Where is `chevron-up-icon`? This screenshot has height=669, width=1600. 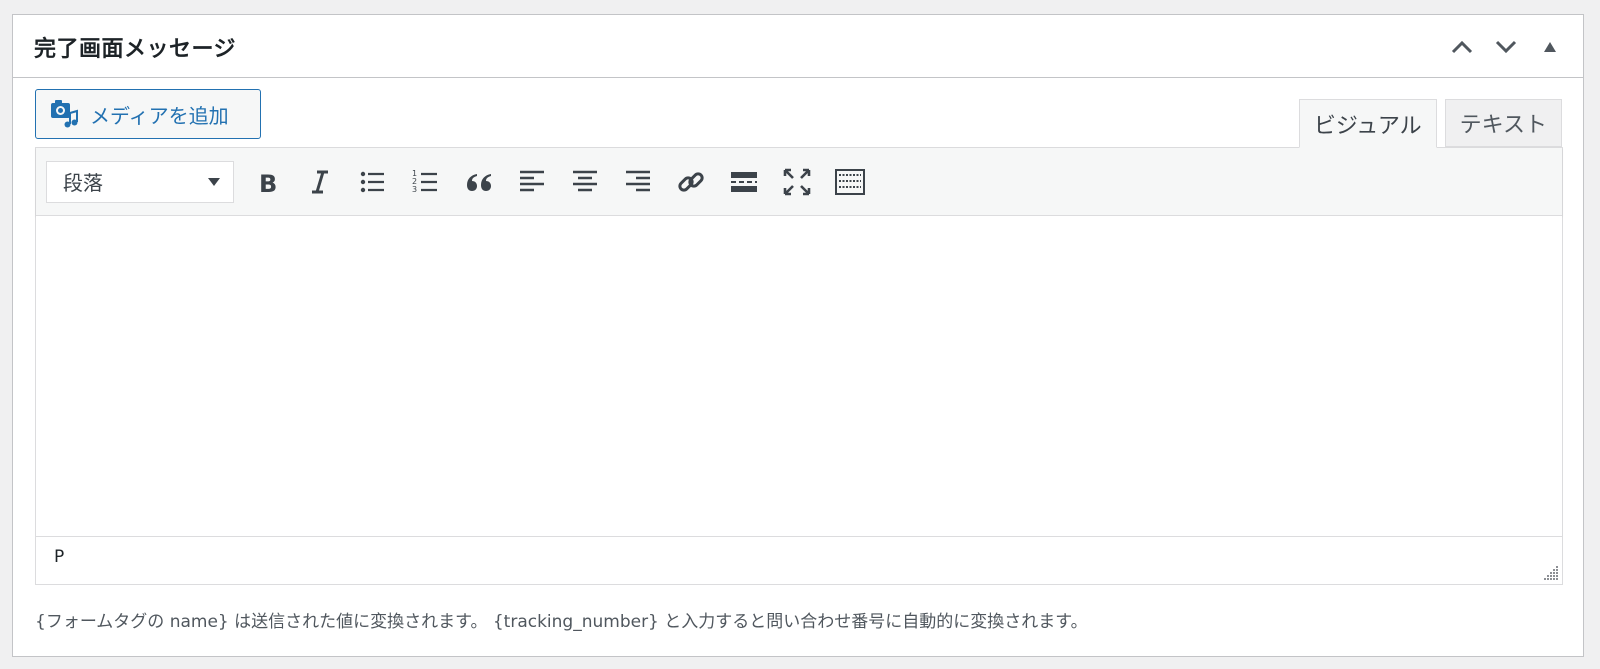 chevron-up-icon is located at coordinates (1462, 47).